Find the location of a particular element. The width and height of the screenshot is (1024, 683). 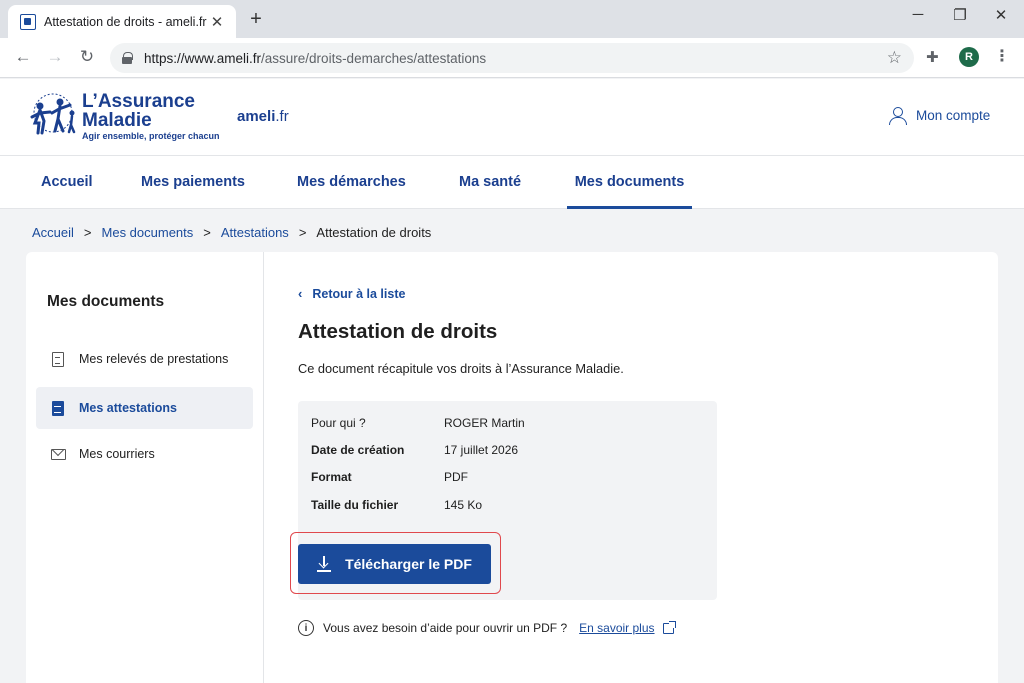

info-row-date: Date de création 17 juillet 2026 is located at coordinates (414, 450).